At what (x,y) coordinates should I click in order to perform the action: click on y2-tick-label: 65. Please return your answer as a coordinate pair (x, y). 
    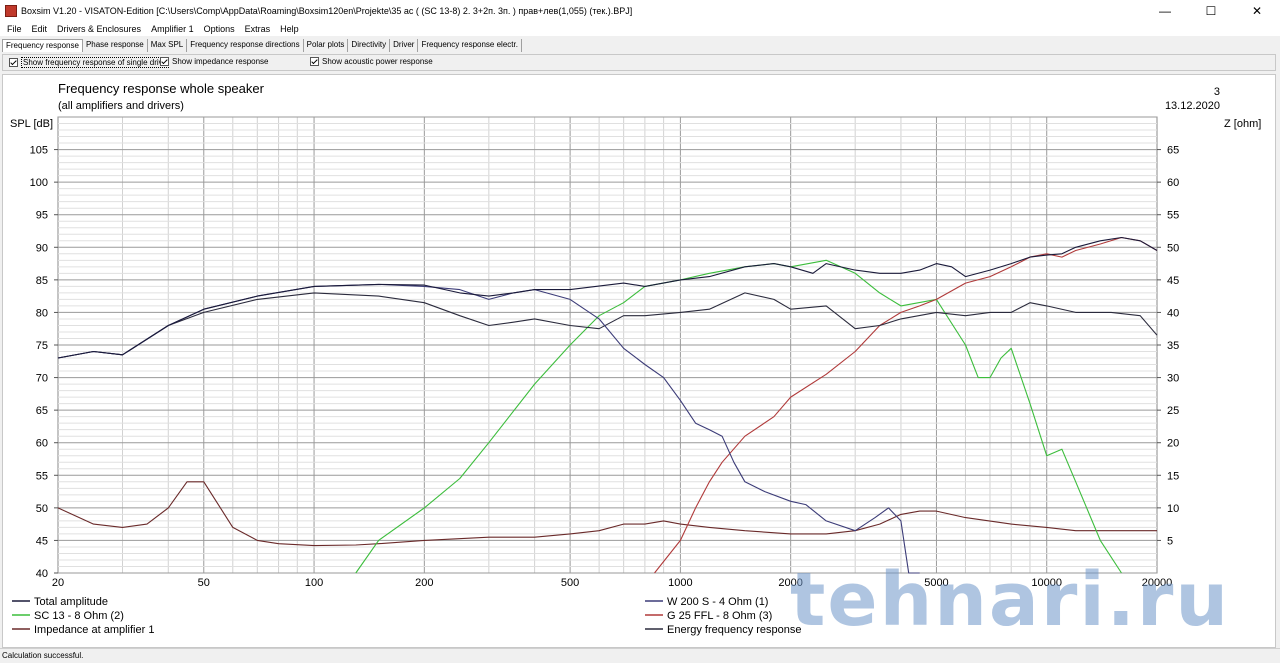
    Looking at the image, I should click on (1173, 151).